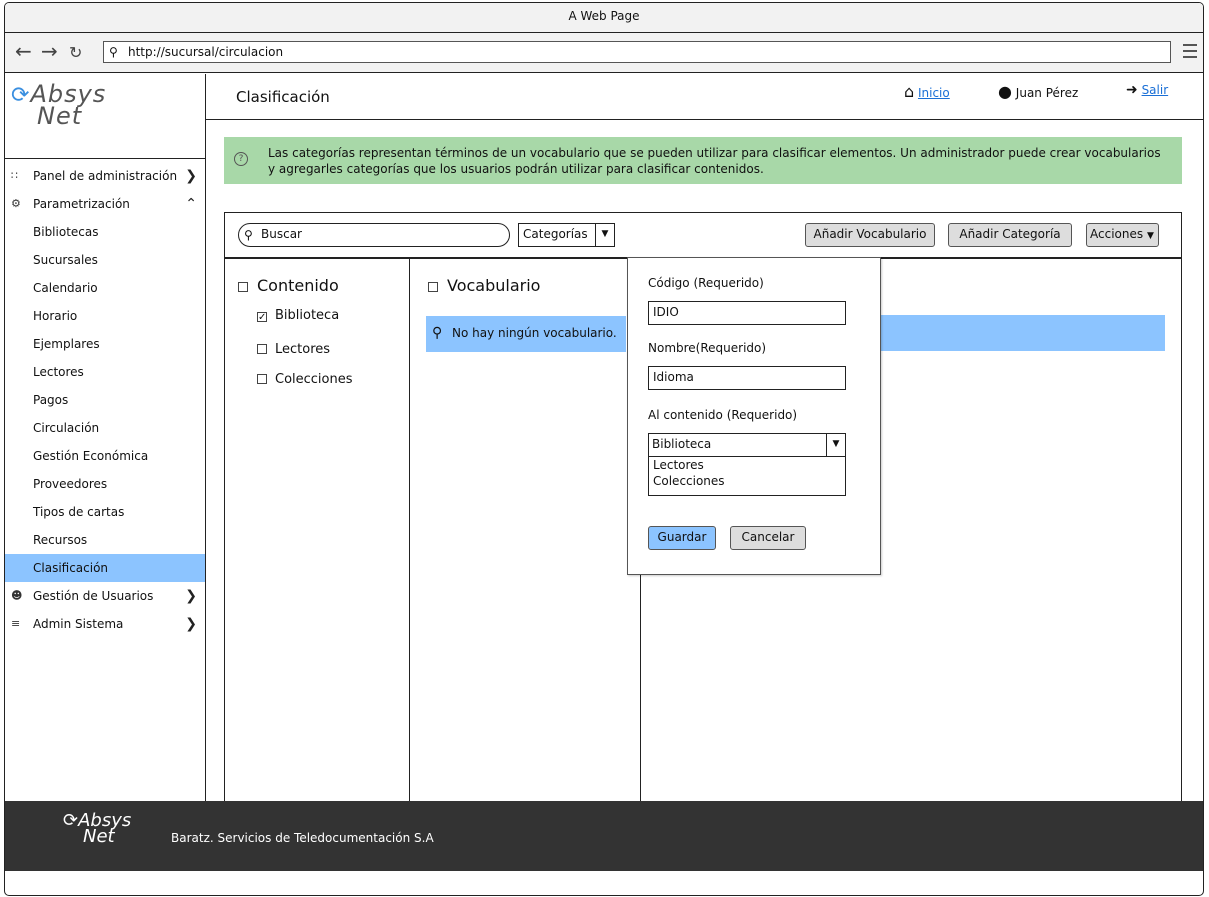 This screenshot has width=1209, height=897. Describe the element at coordinates (105, 316) in the screenshot. I see `sidebar-item-horario: Horario` at that location.